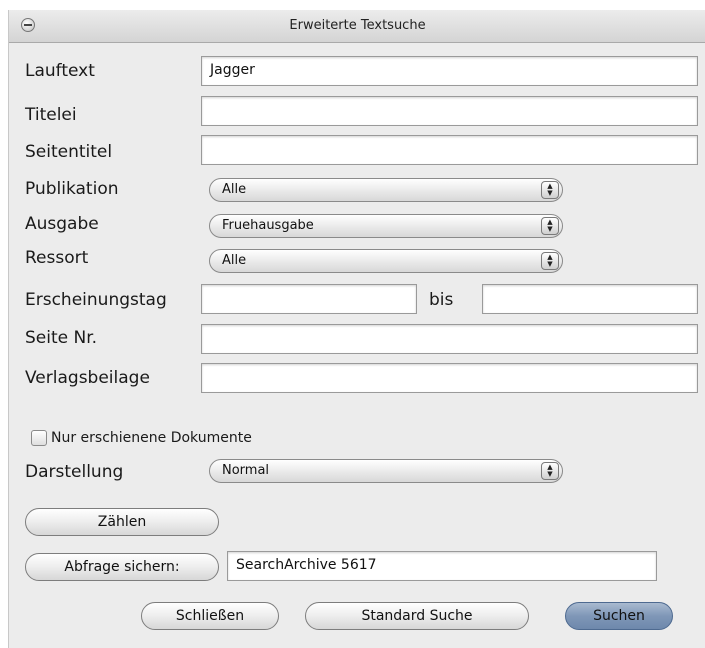 The image size is (705, 648). What do you see at coordinates (122, 567) in the screenshot?
I see `abfrage-sichern-button: Abfrage sichern:` at bounding box center [122, 567].